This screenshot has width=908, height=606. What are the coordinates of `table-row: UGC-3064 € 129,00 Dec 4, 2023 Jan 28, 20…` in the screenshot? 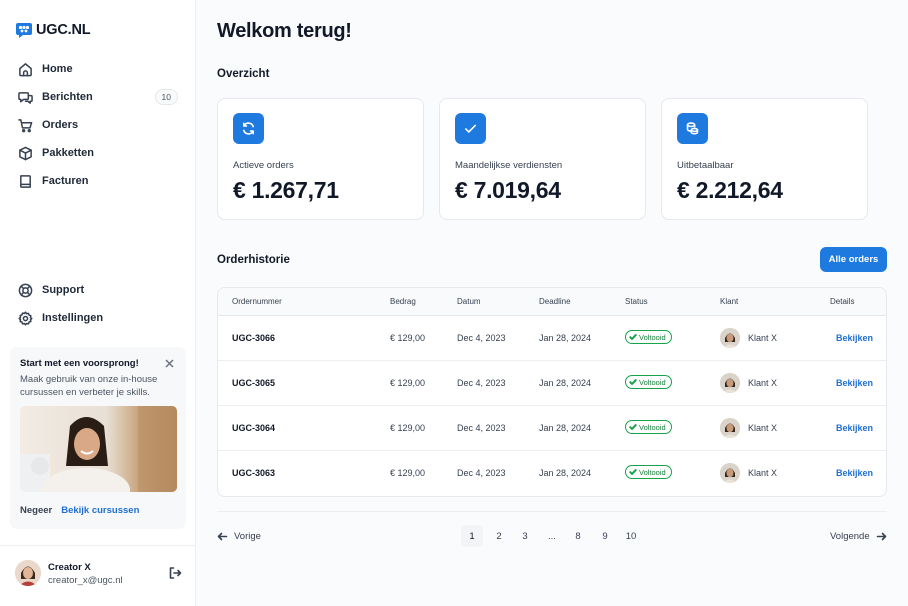 It's located at (552, 428).